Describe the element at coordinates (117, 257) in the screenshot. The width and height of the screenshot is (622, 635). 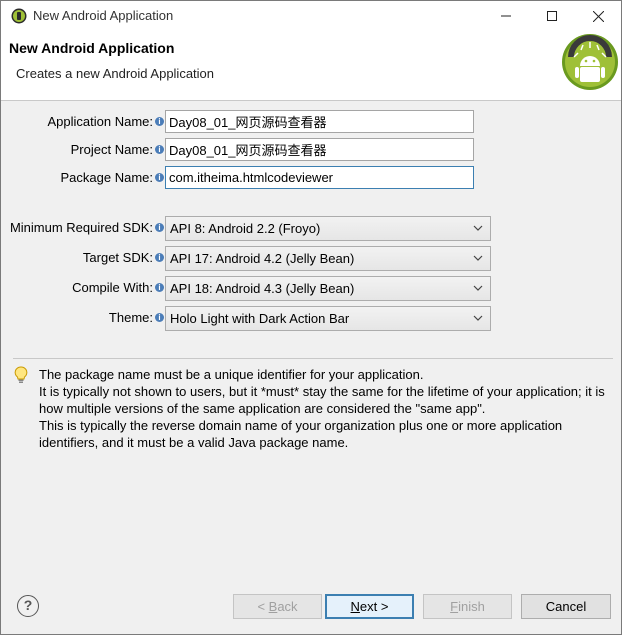
I see `target-sdk-label: Target SDK:` at that location.